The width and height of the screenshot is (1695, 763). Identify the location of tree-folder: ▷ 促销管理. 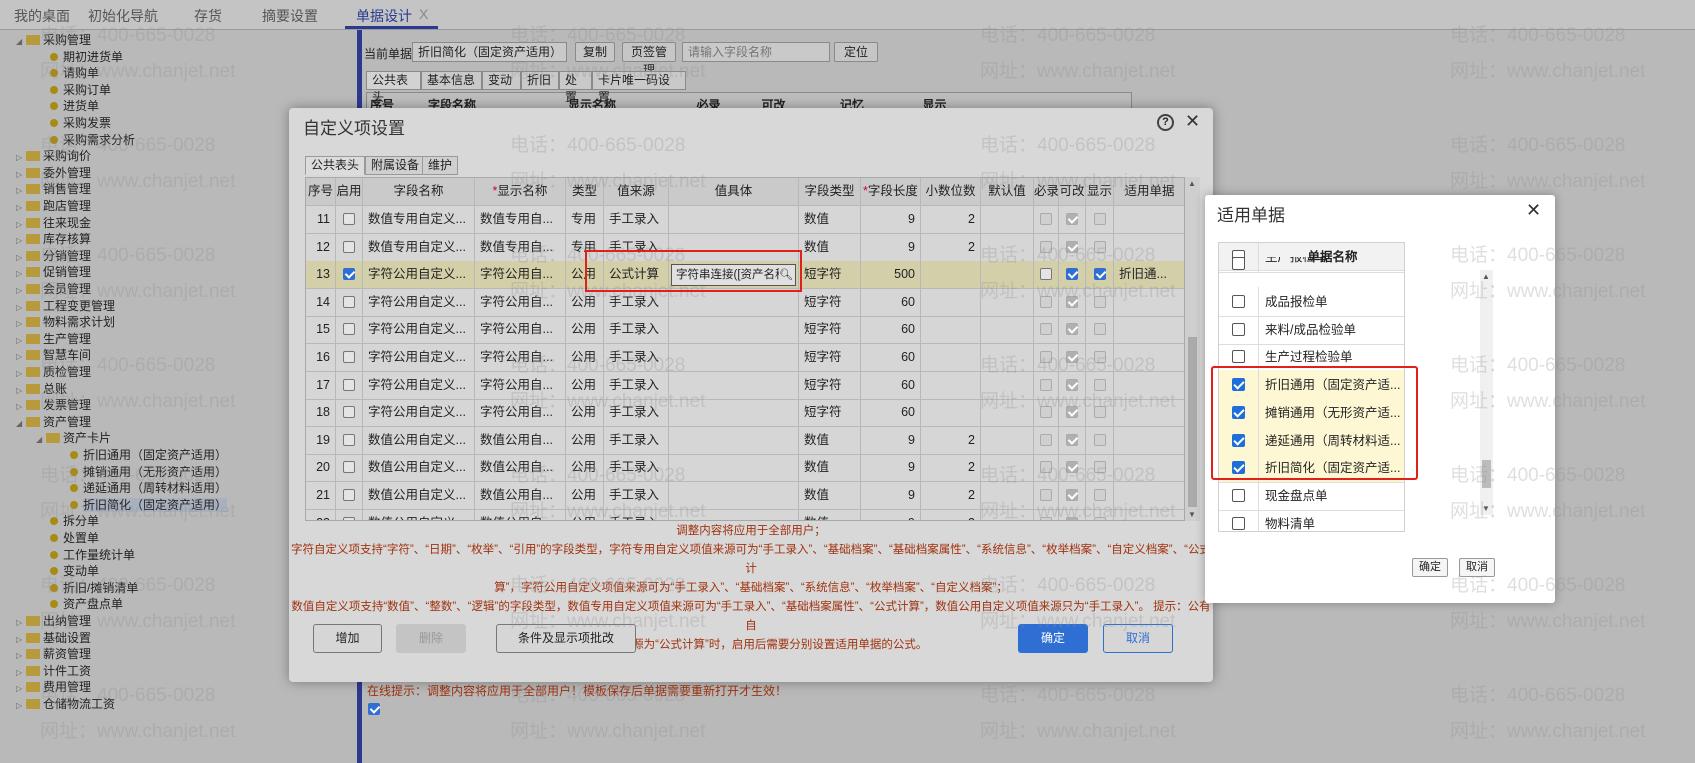
(53, 272).